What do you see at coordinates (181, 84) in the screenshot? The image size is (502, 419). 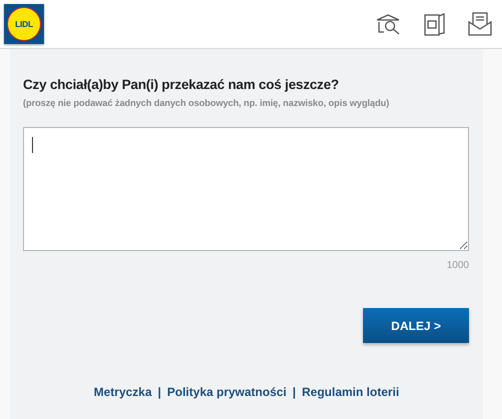 I see `question-text: Czy chciał(a)by Pan(i) przekazać nam coś jeszcze?` at bounding box center [181, 84].